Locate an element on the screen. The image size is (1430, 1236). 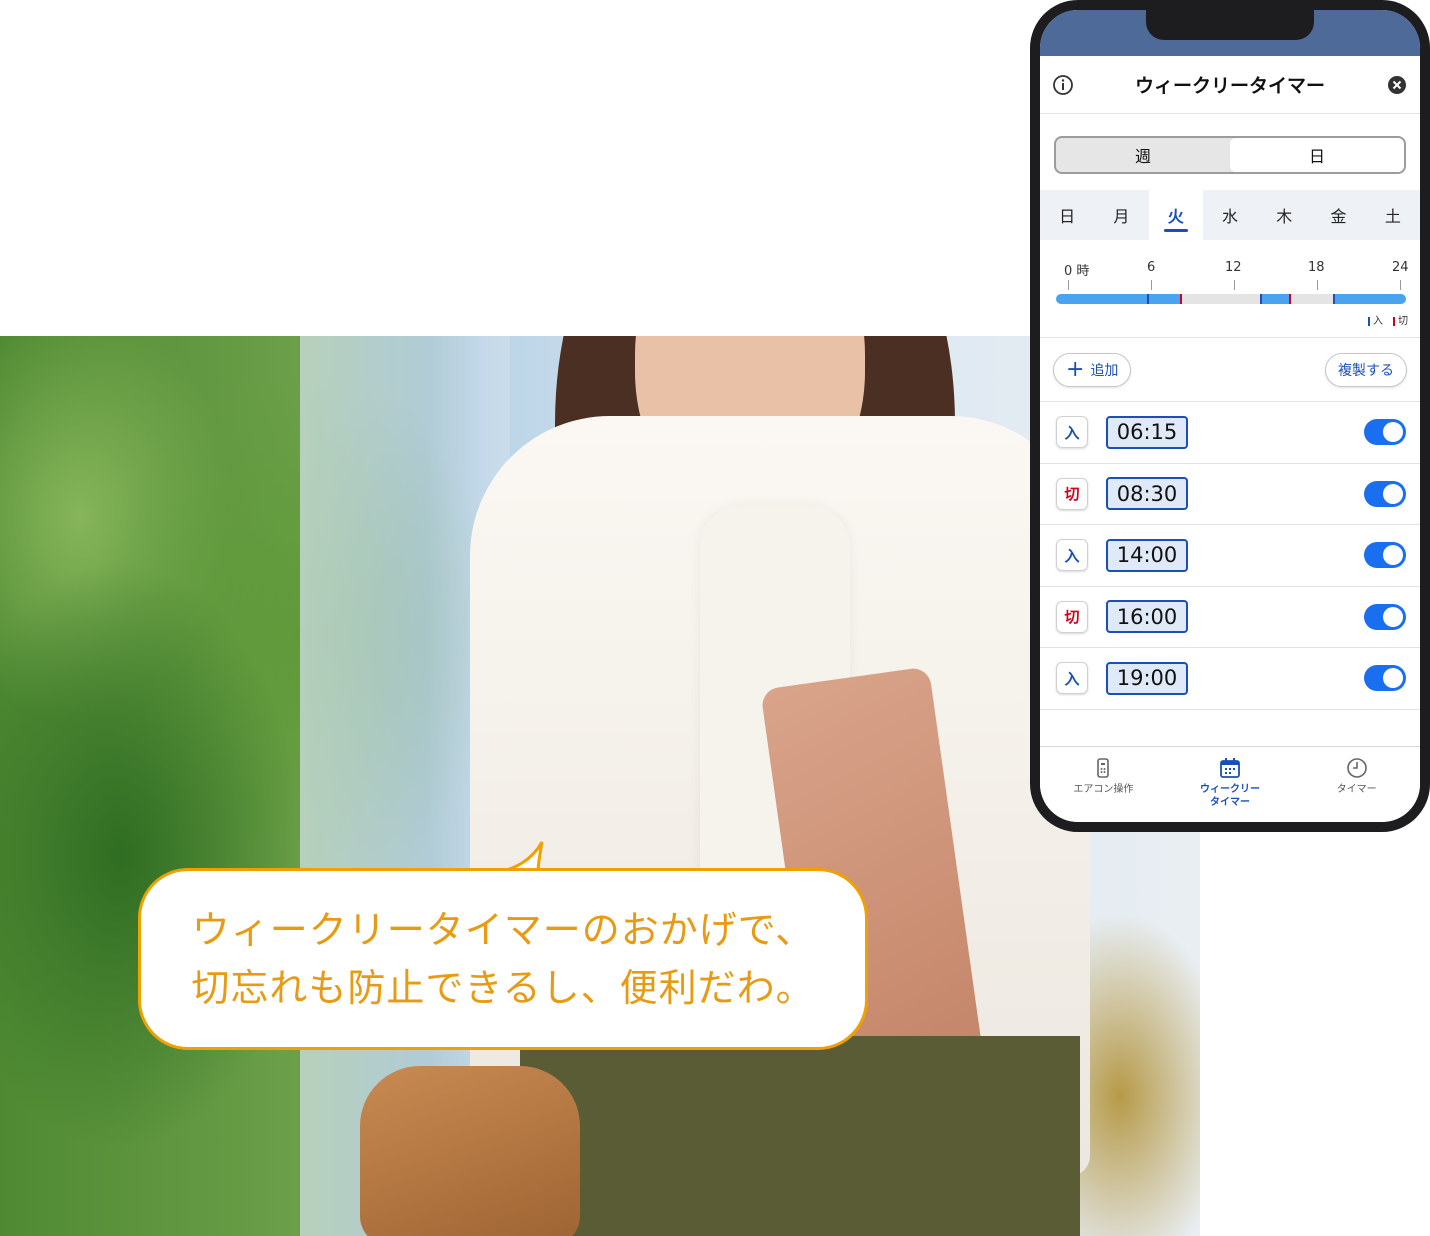
tab-wednesday: 水 is located at coordinates (1230, 215).